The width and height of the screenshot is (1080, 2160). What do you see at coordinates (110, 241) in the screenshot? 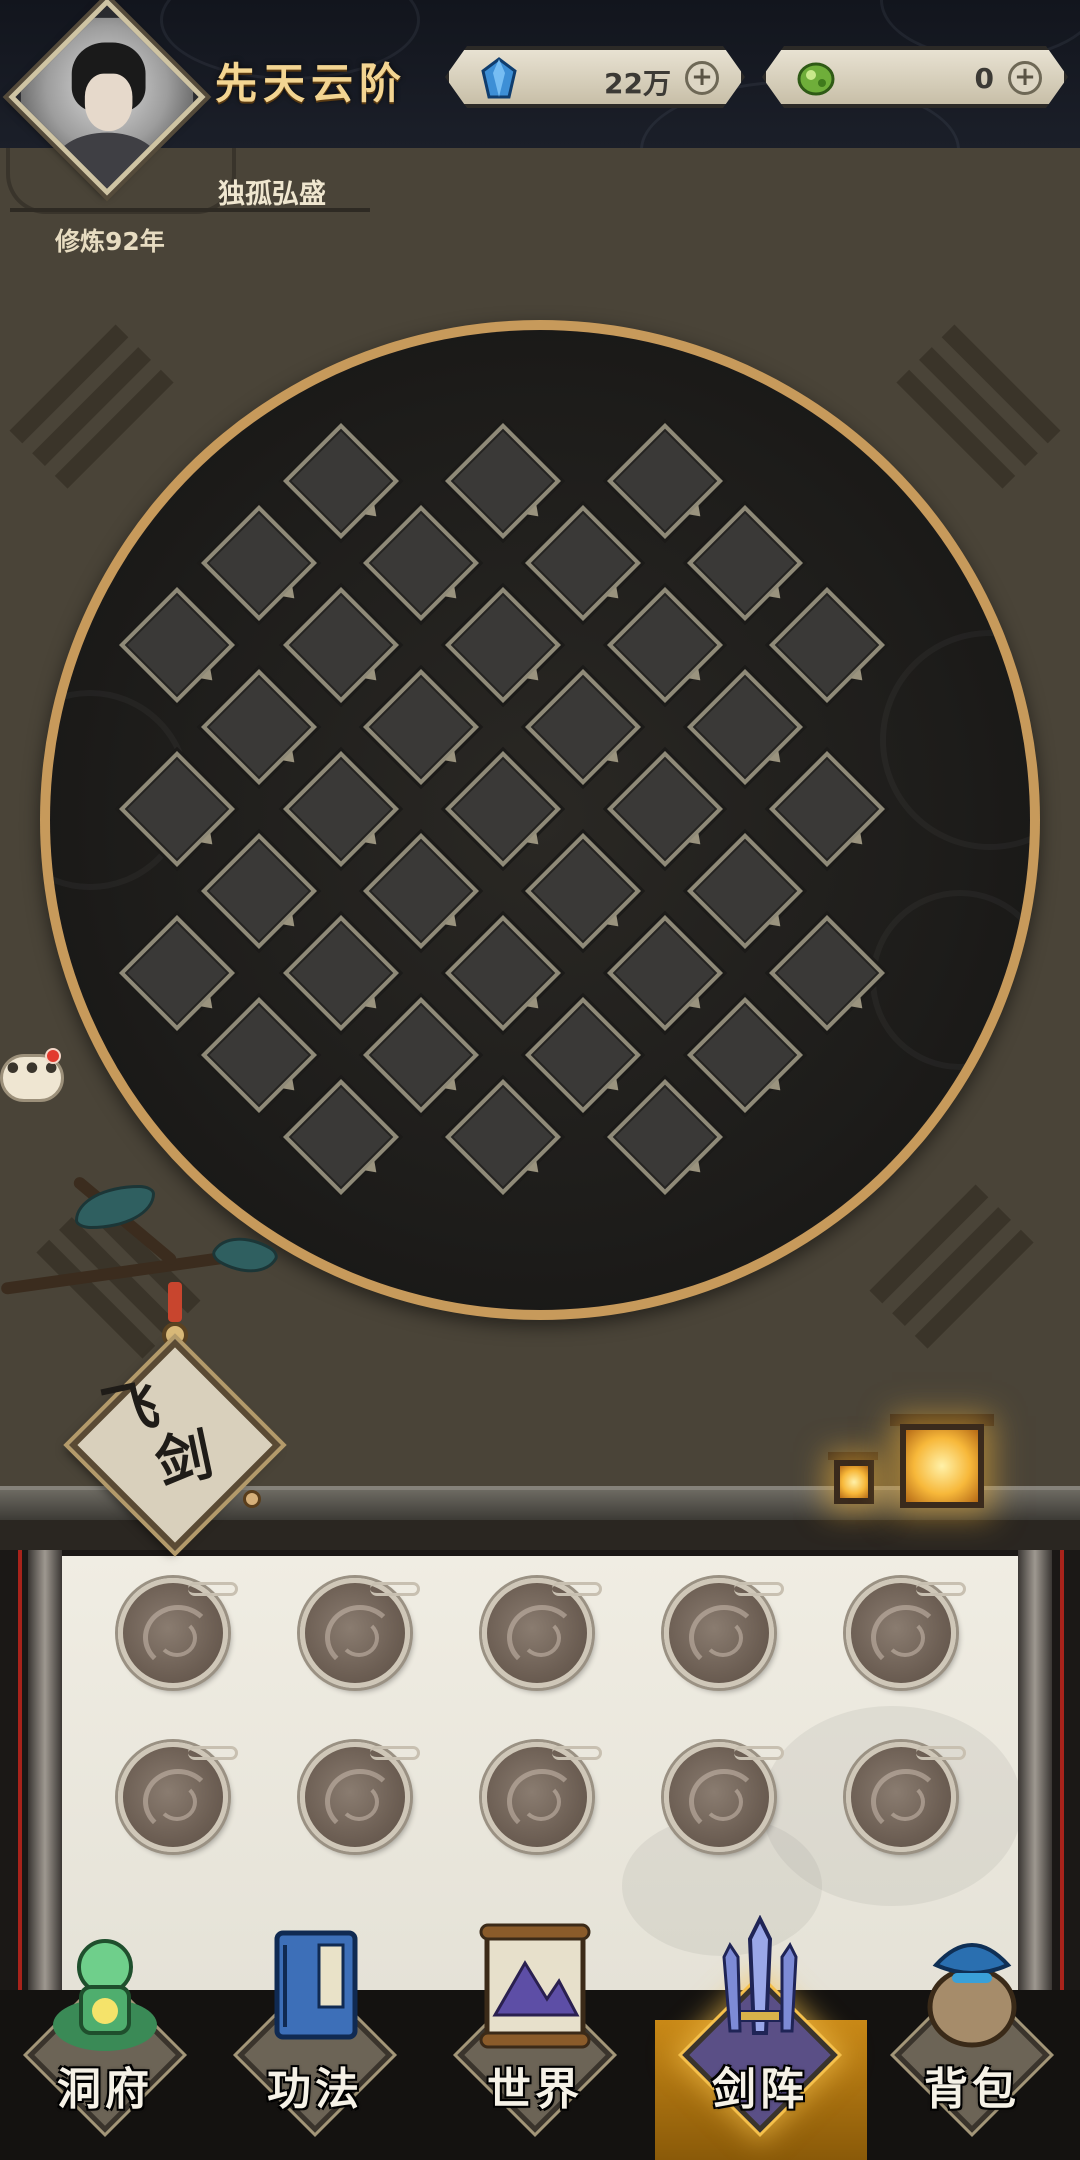
I see `cultivation-years: 修炼92年` at bounding box center [110, 241].